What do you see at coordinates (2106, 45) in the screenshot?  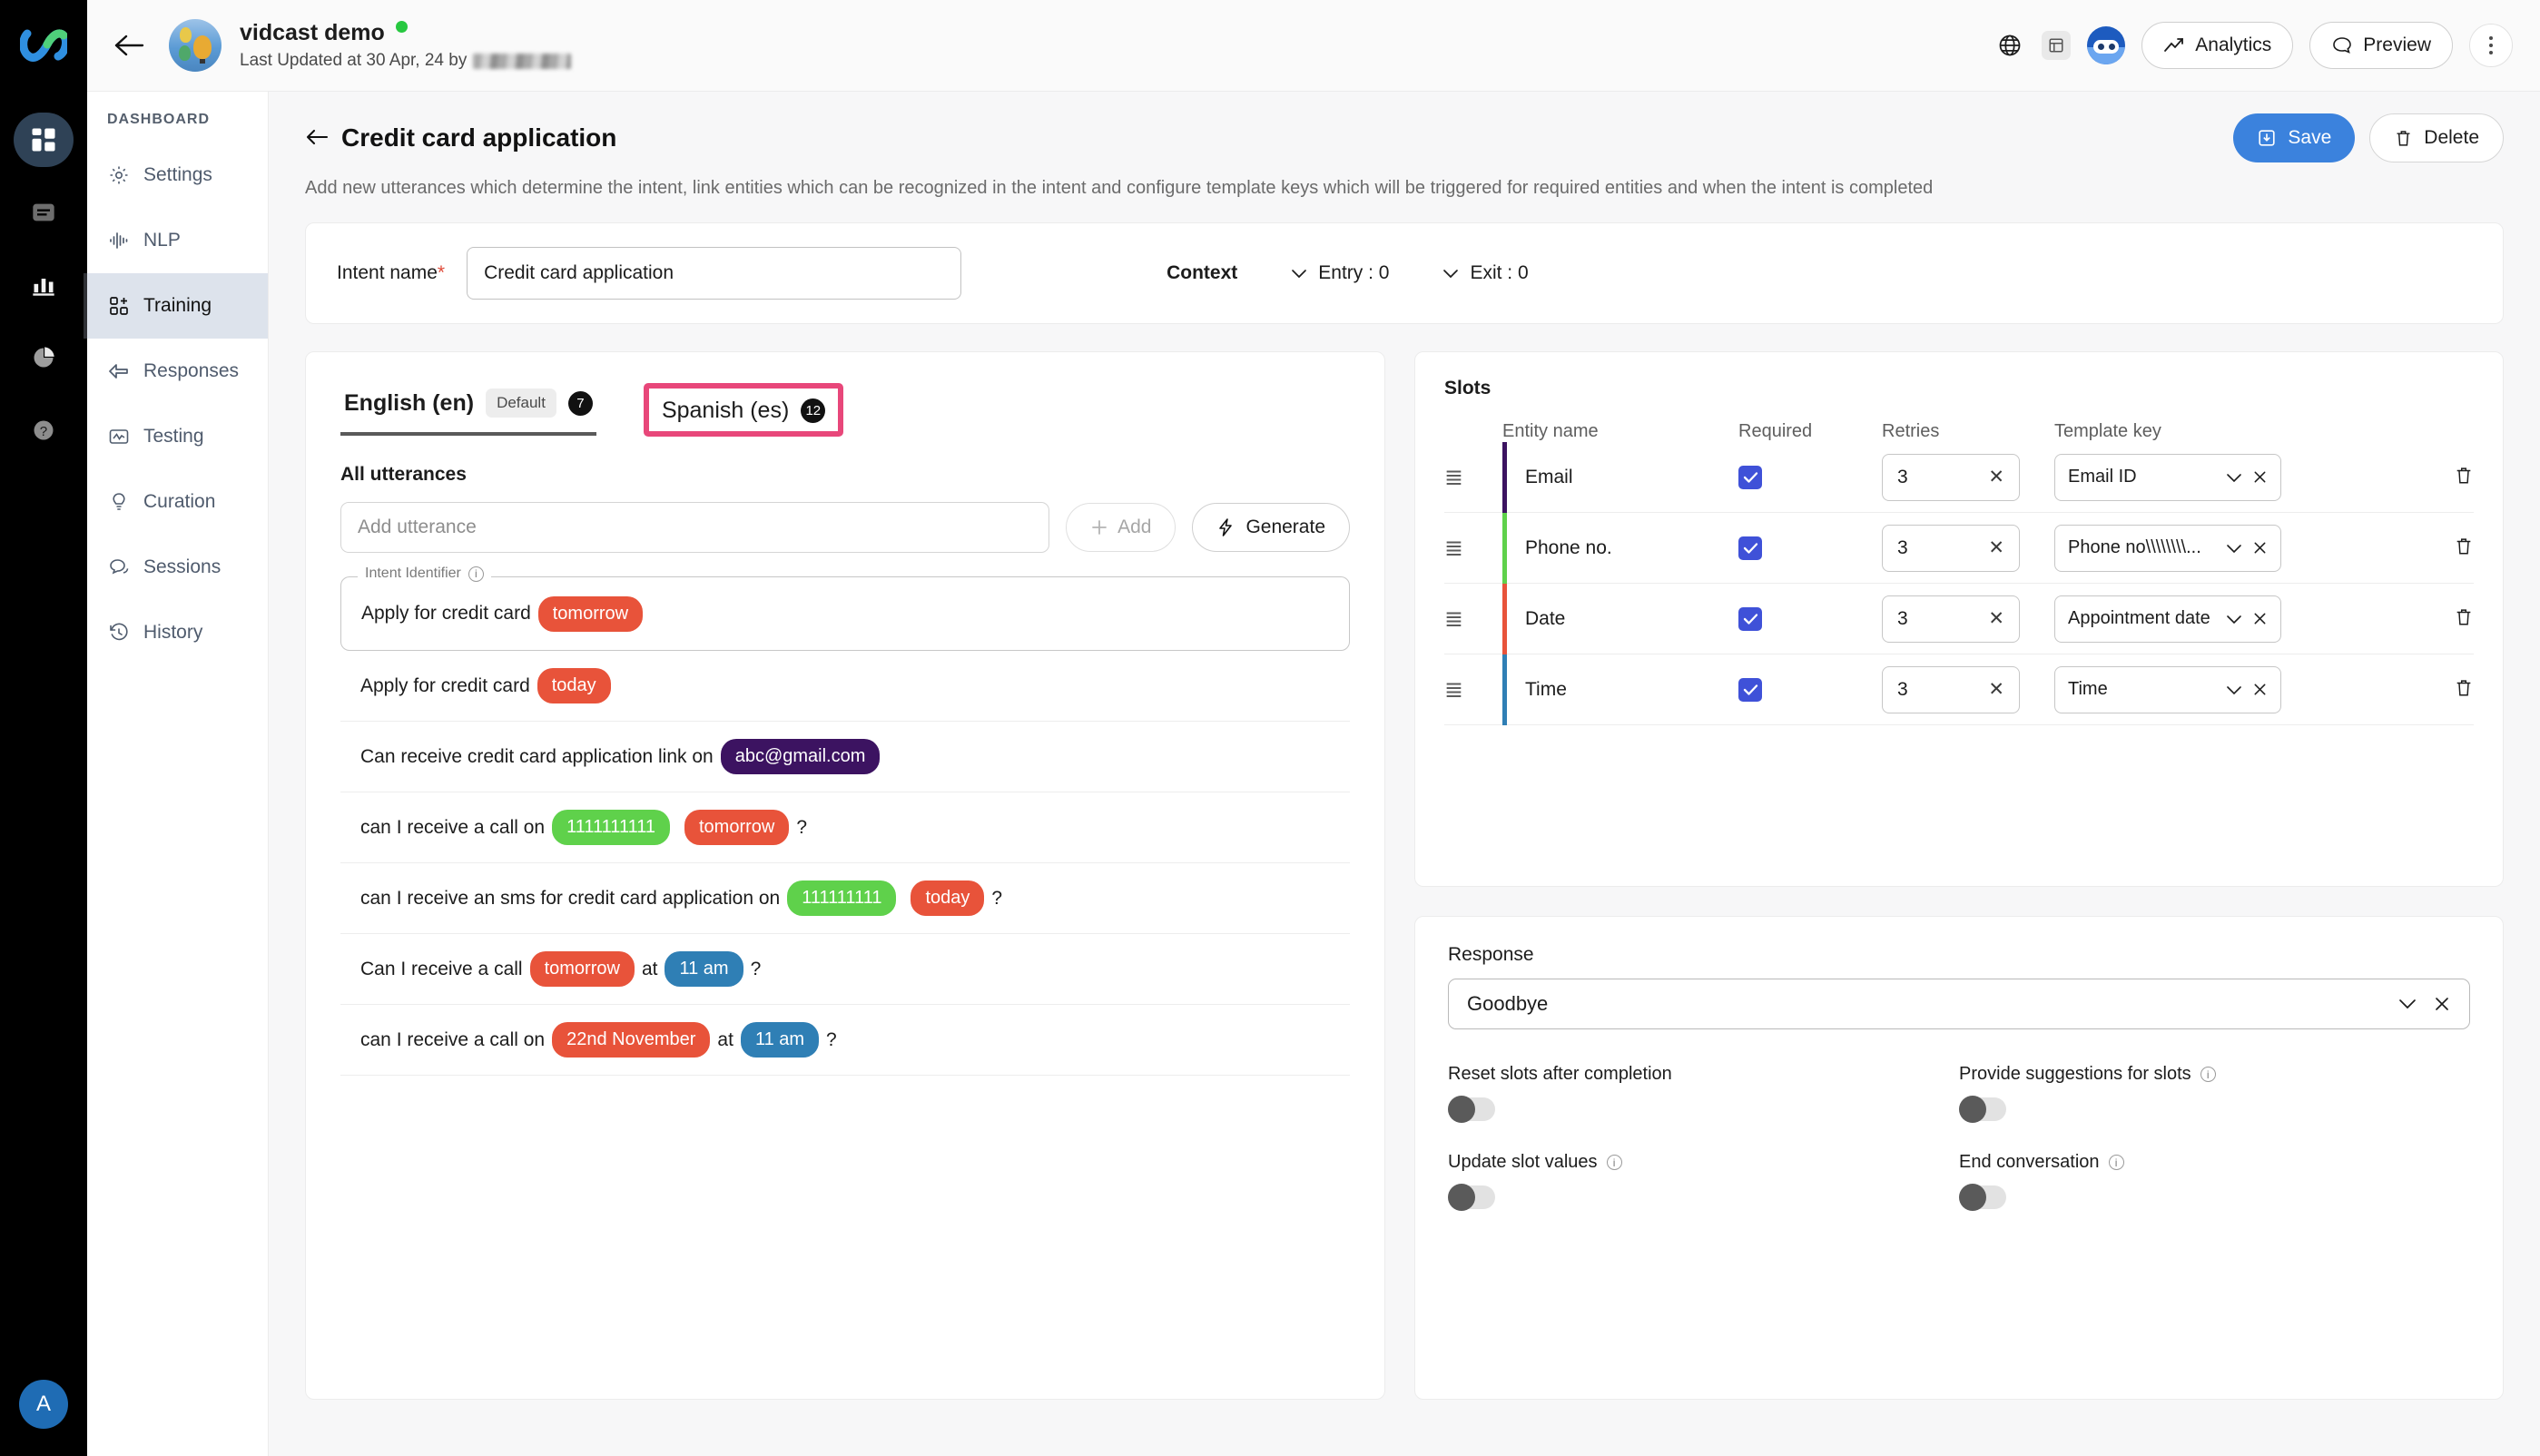 I see `ninja-avatar-icon` at bounding box center [2106, 45].